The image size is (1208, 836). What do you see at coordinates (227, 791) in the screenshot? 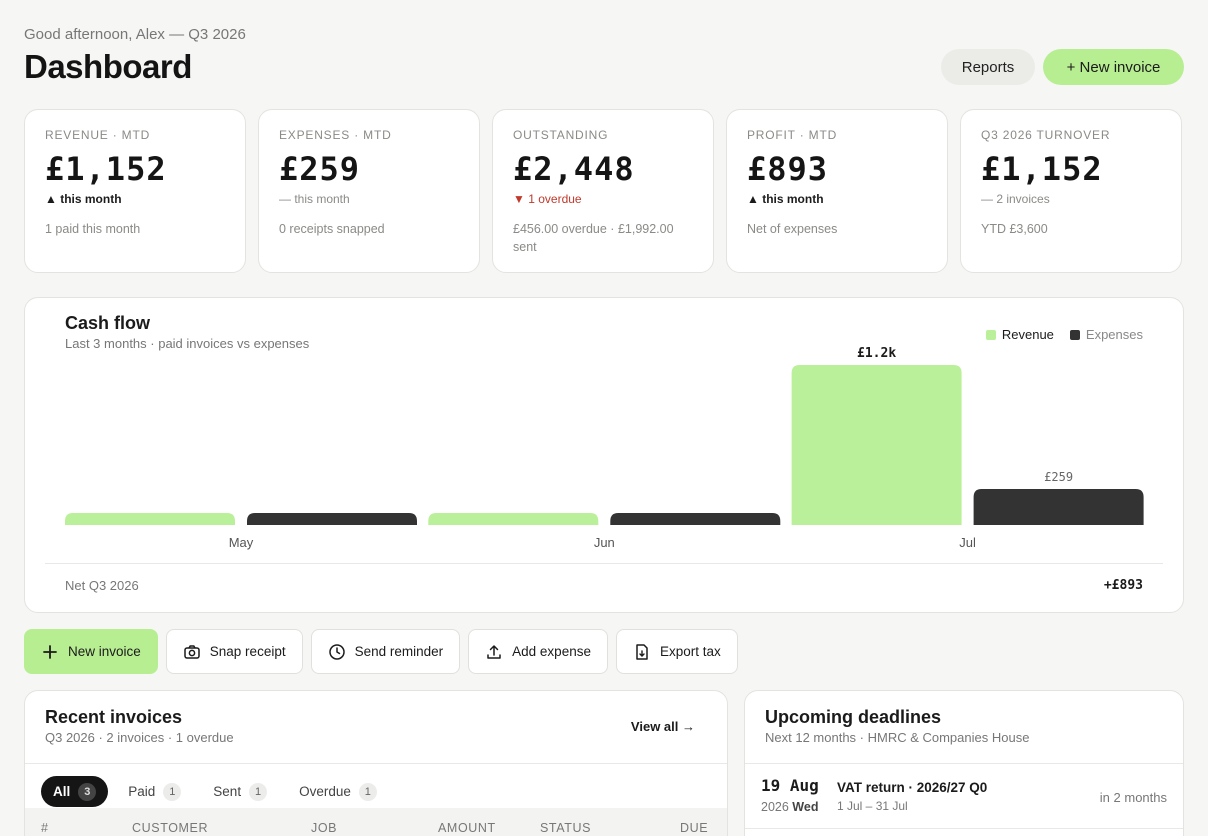
I see `filter-label: Sent` at bounding box center [227, 791].